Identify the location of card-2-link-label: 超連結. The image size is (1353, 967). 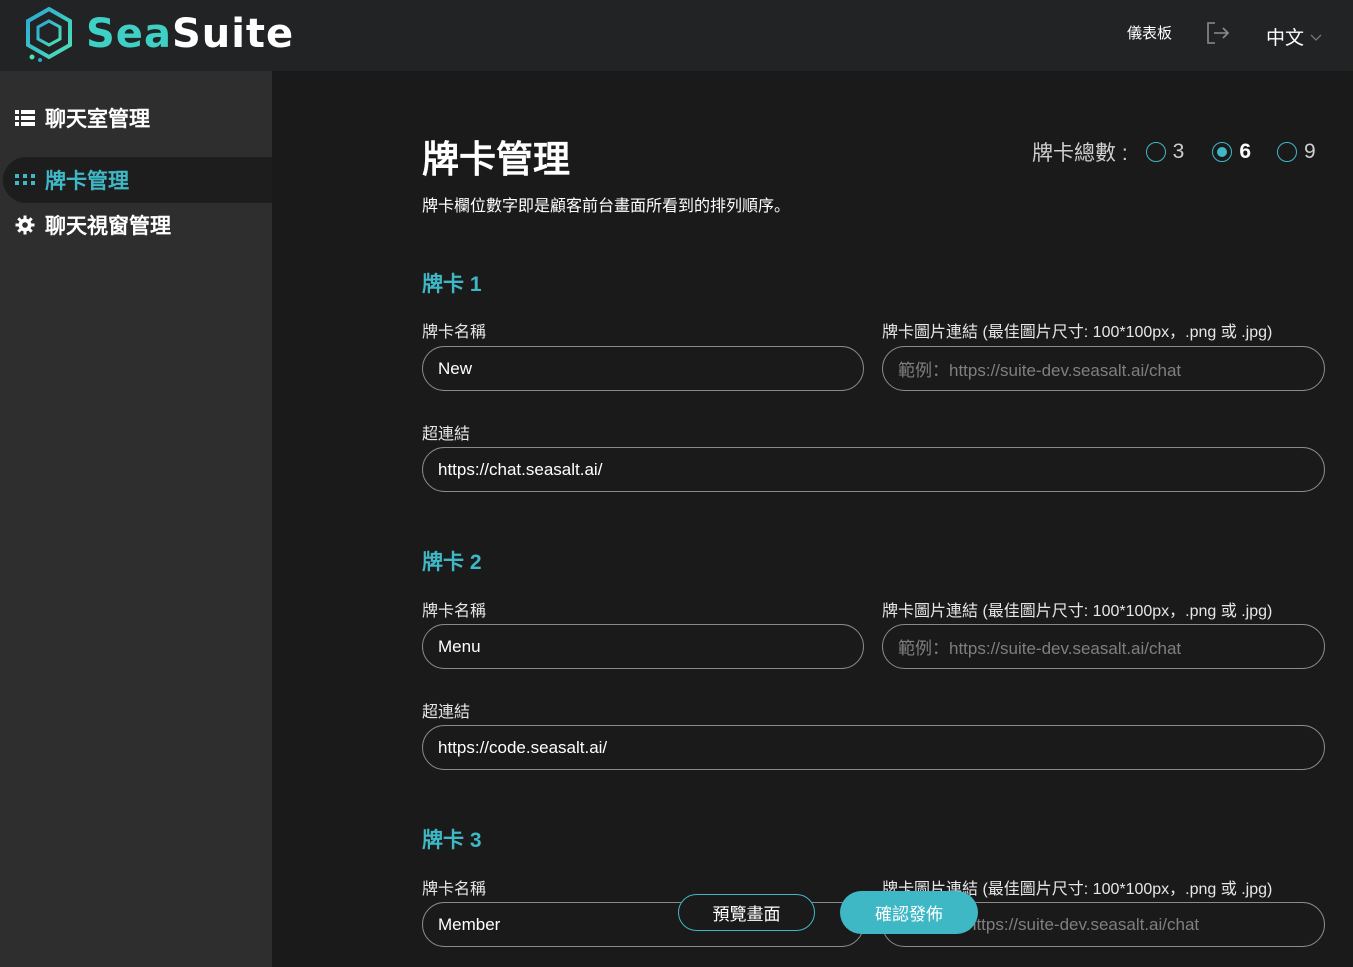
(446, 712).